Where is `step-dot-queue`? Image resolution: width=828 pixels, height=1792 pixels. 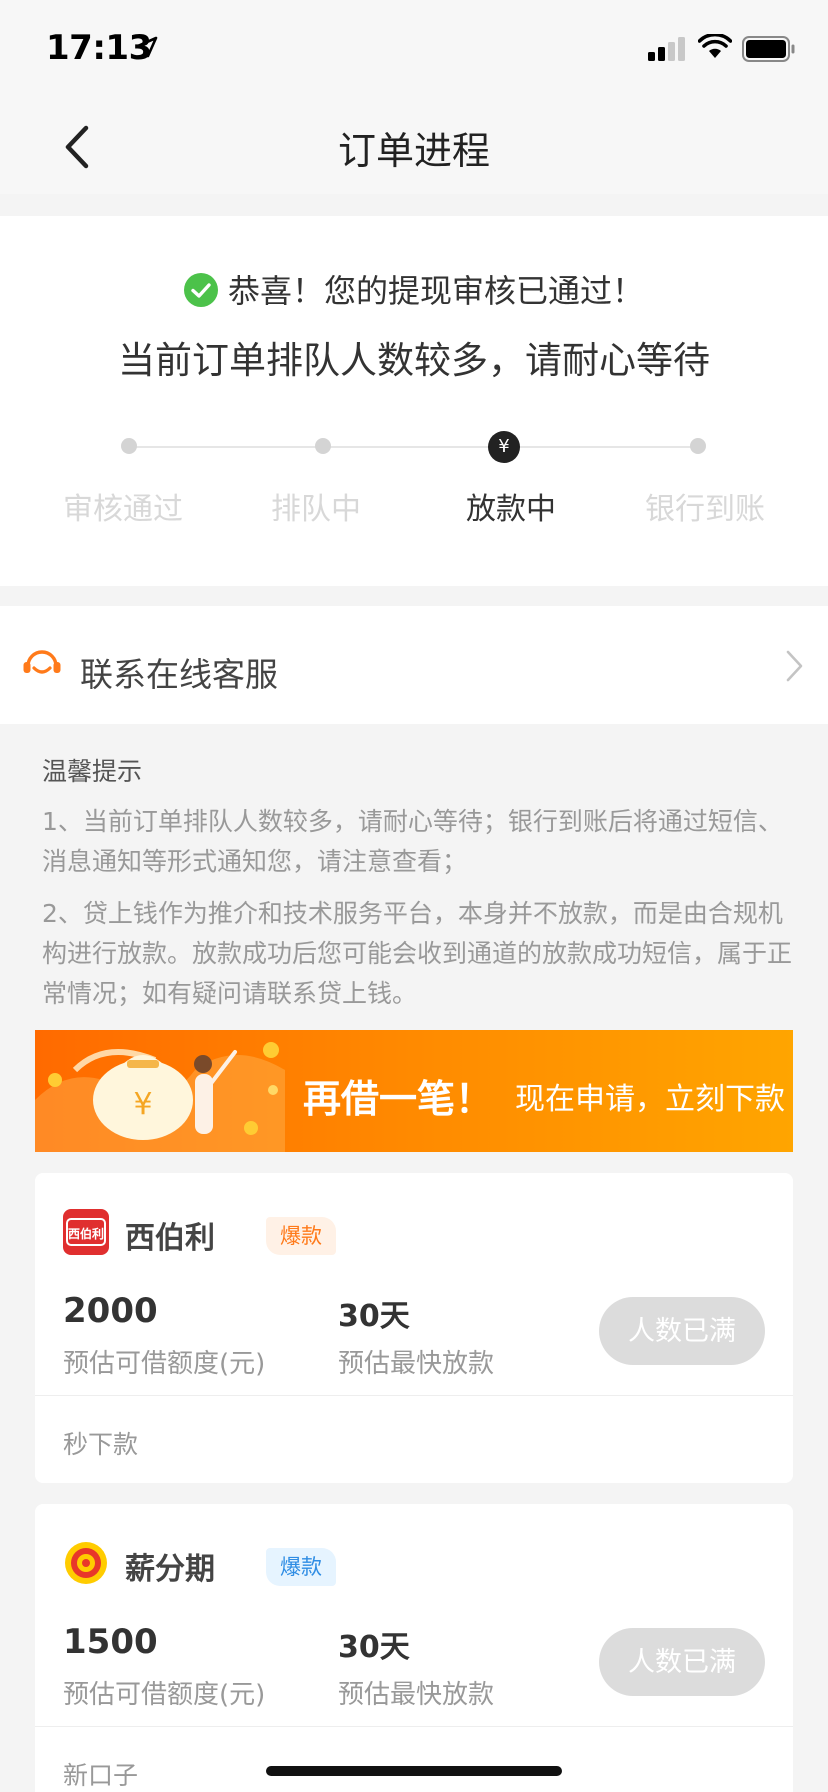
step-dot-queue is located at coordinates (323, 446).